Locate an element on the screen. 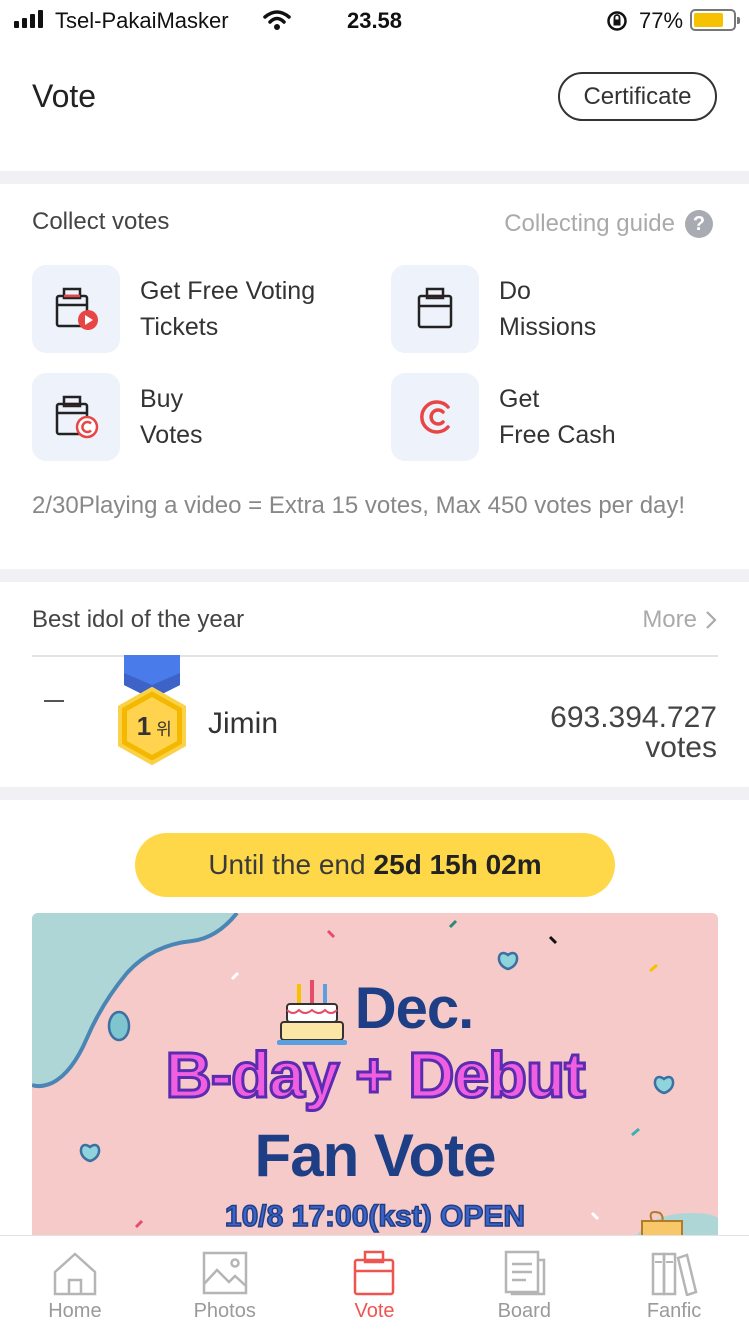  tab-board: Board is located at coordinates (524, 1285).